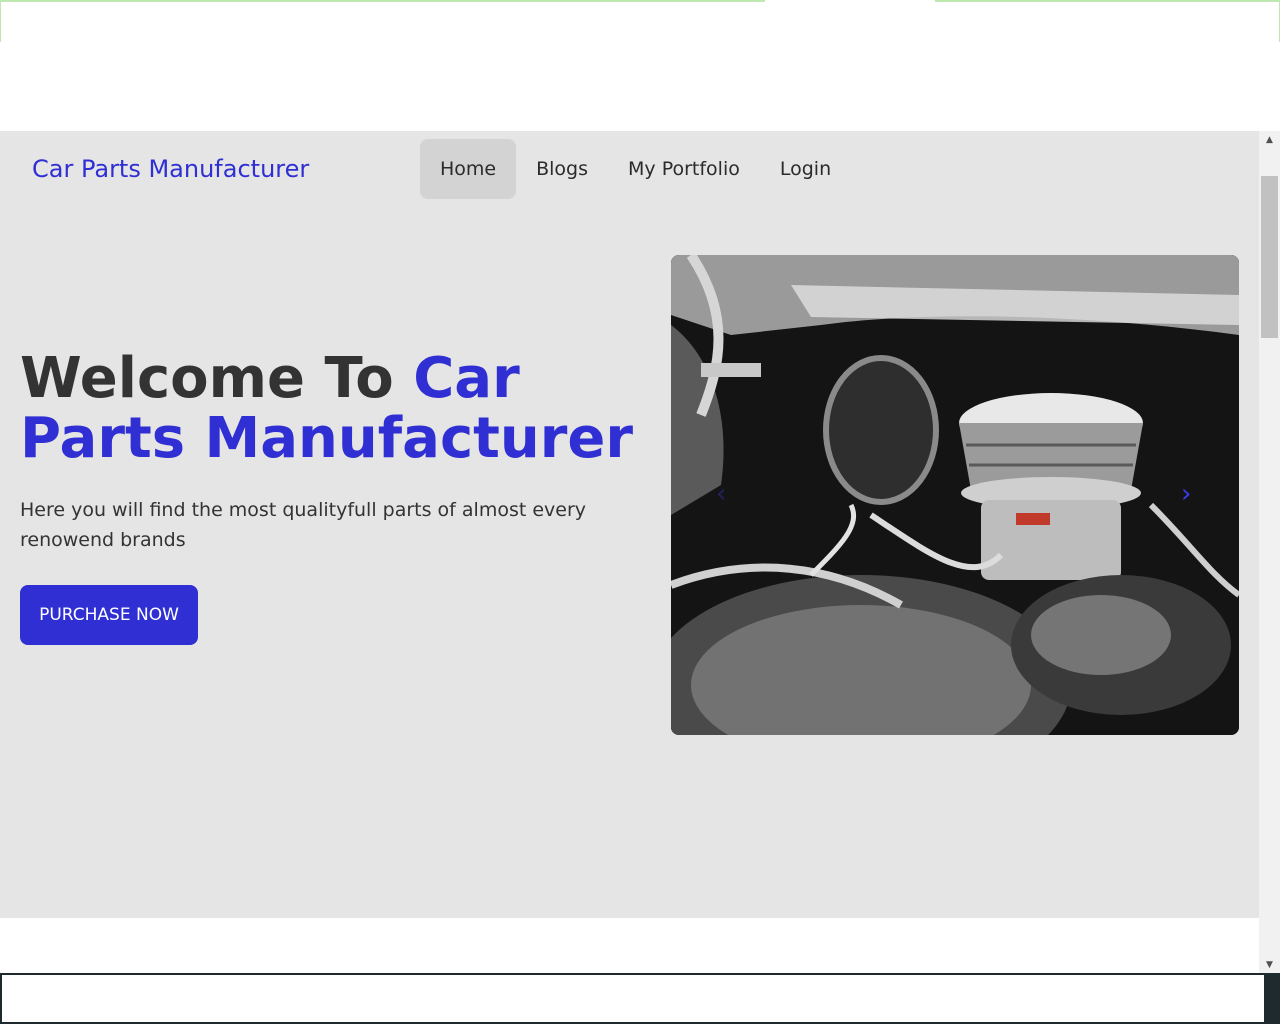 The width and height of the screenshot is (1280, 1024). I want to click on hero-title-prefix: Welcome To, so click(217, 378).